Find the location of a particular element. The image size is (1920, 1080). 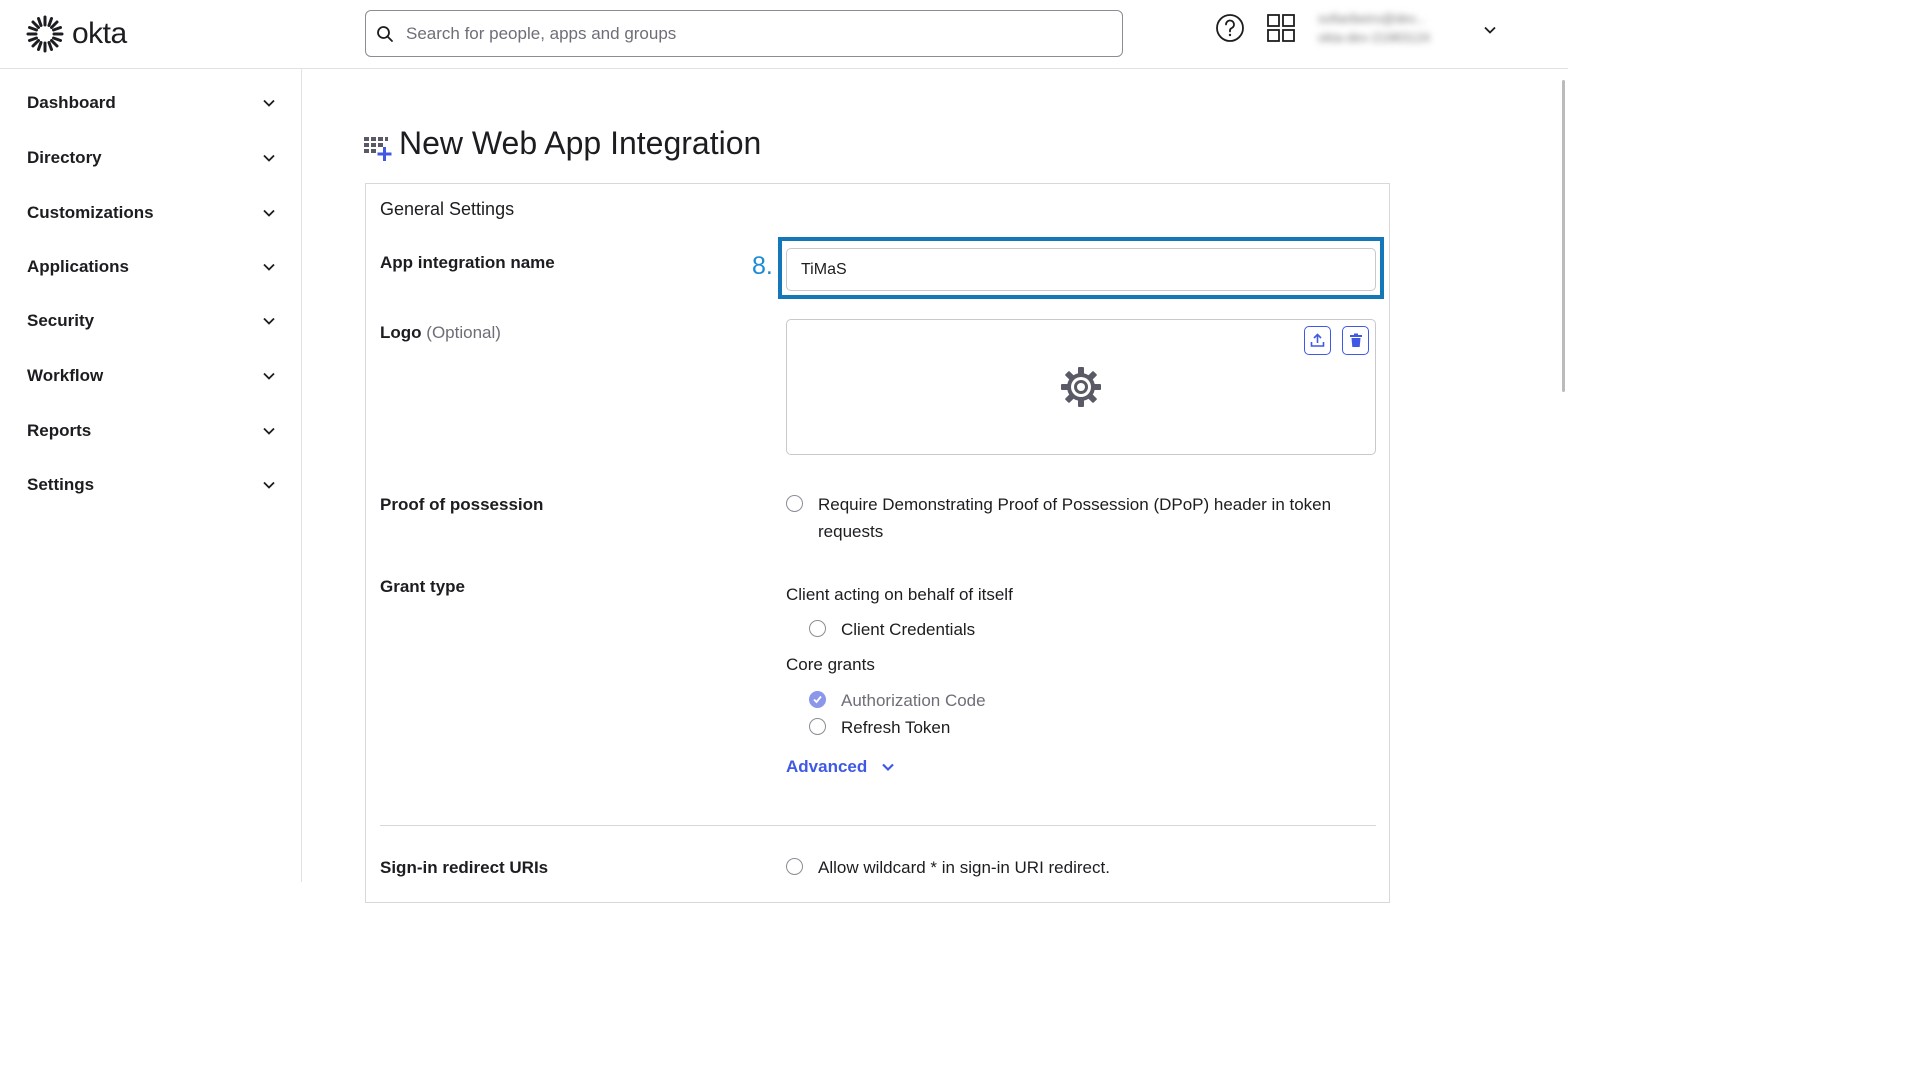

section-divider is located at coordinates (878, 825).